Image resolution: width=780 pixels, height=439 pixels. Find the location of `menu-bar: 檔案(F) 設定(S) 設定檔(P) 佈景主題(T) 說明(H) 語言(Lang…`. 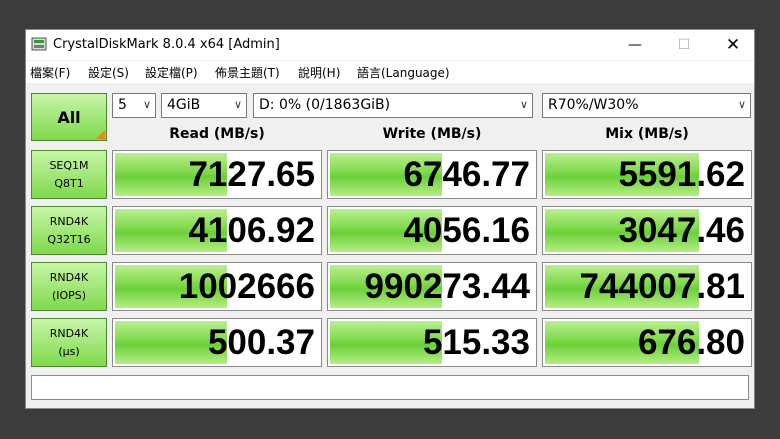

menu-bar: 檔案(F) 設定(S) 設定檔(P) 佈景主題(T) 說明(H) 語言(Lang… is located at coordinates (390, 72).